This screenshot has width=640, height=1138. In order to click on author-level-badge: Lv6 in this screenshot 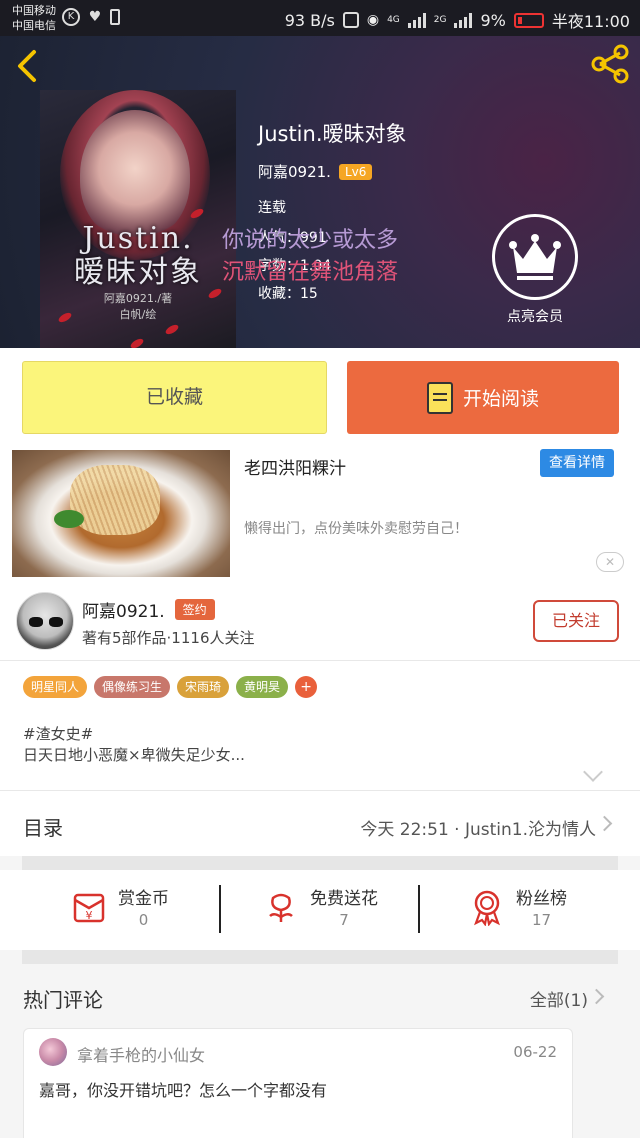, I will do `click(355, 171)`.